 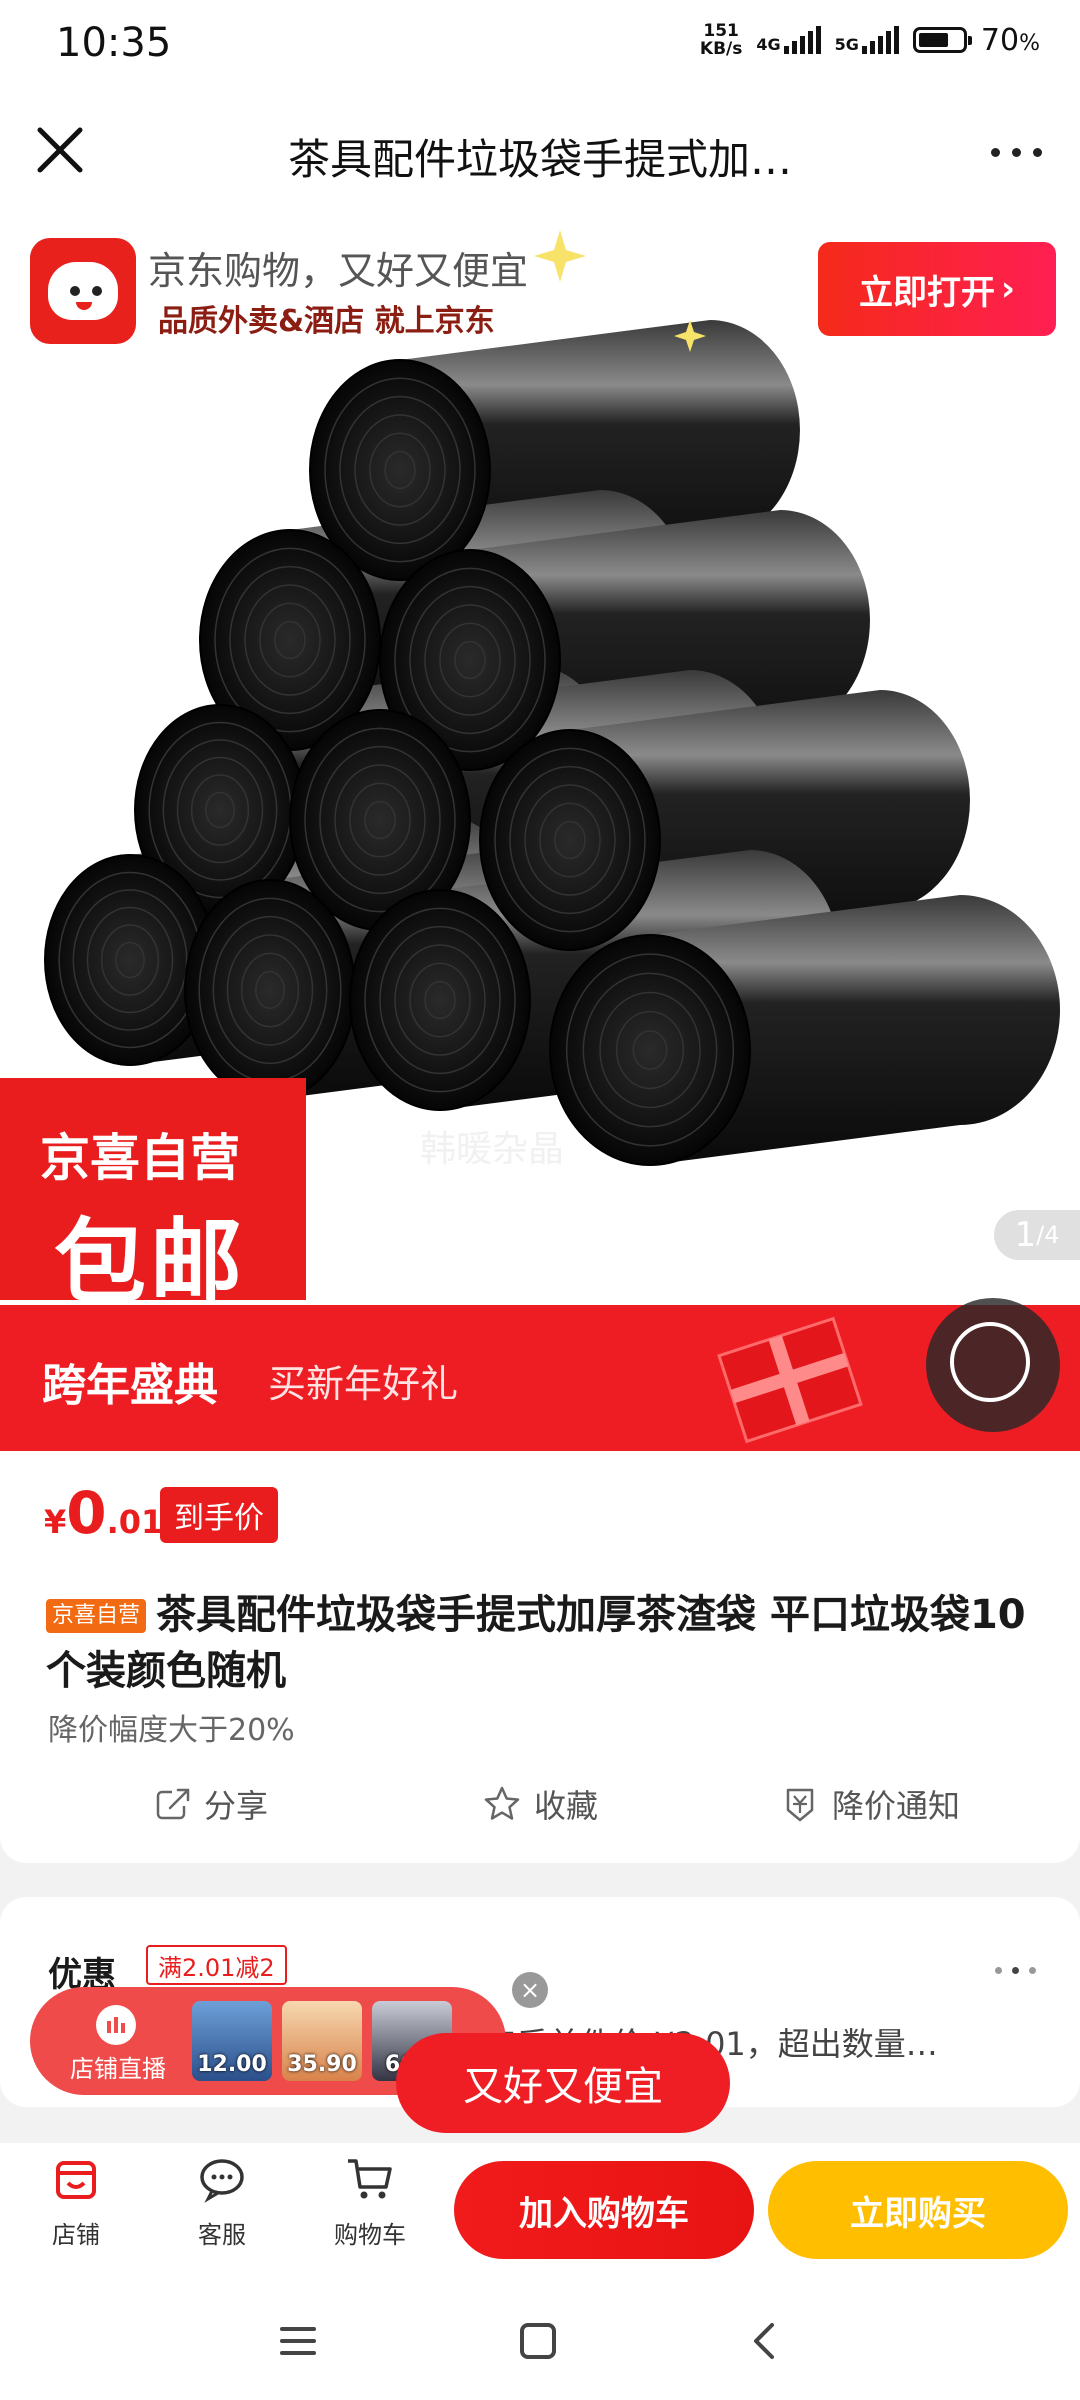 What do you see at coordinates (173, 1804) in the screenshot?
I see `share-icon` at bounding box center [173, 1804].